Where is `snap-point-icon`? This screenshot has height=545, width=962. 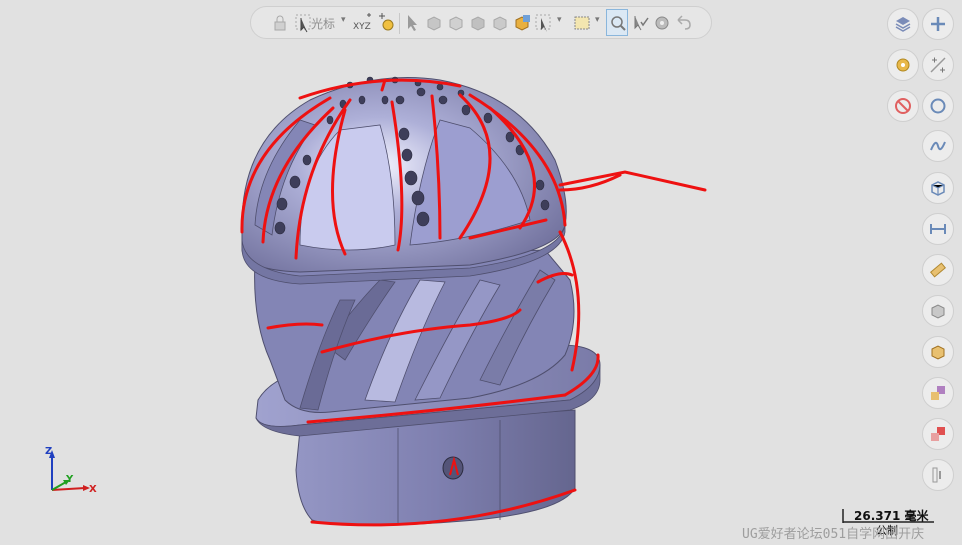
snap-point-icon is located at coordinates (386, 23).